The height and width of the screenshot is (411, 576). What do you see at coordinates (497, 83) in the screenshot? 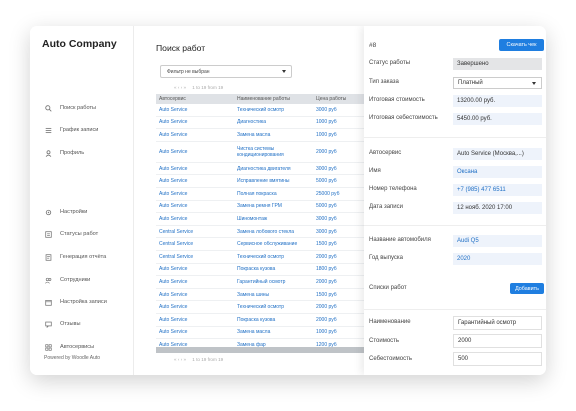
I see `order-type-select: Платный` at bounding box center [497, 83].